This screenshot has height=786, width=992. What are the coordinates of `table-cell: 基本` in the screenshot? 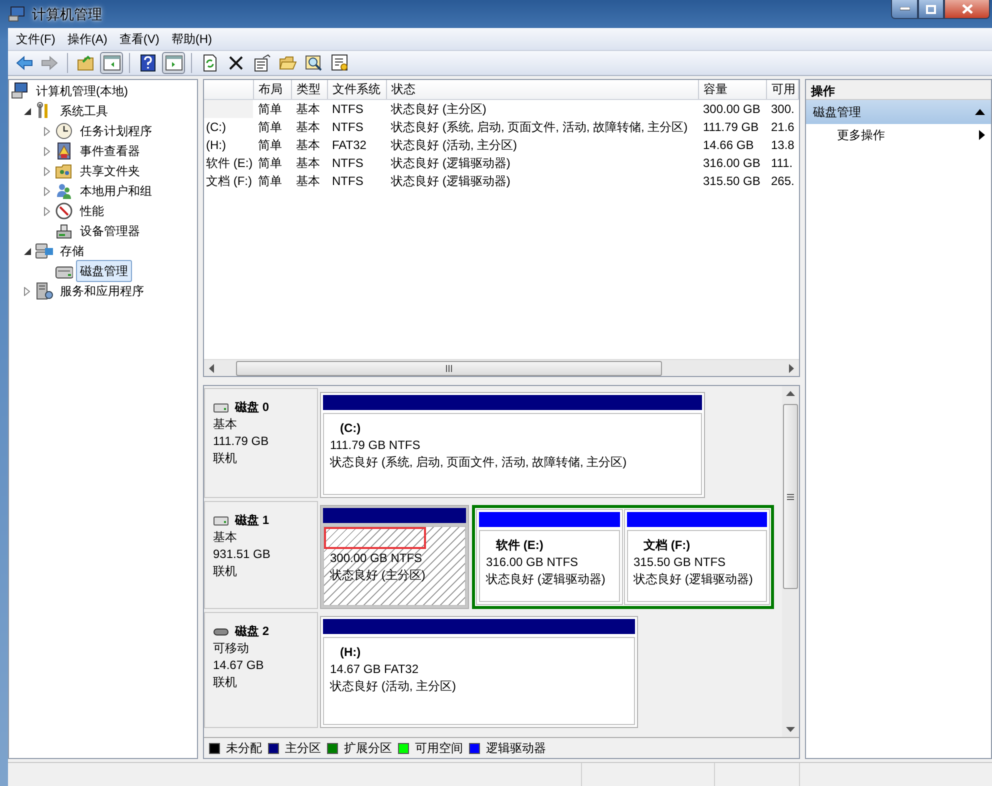 It's located at (309, 108).